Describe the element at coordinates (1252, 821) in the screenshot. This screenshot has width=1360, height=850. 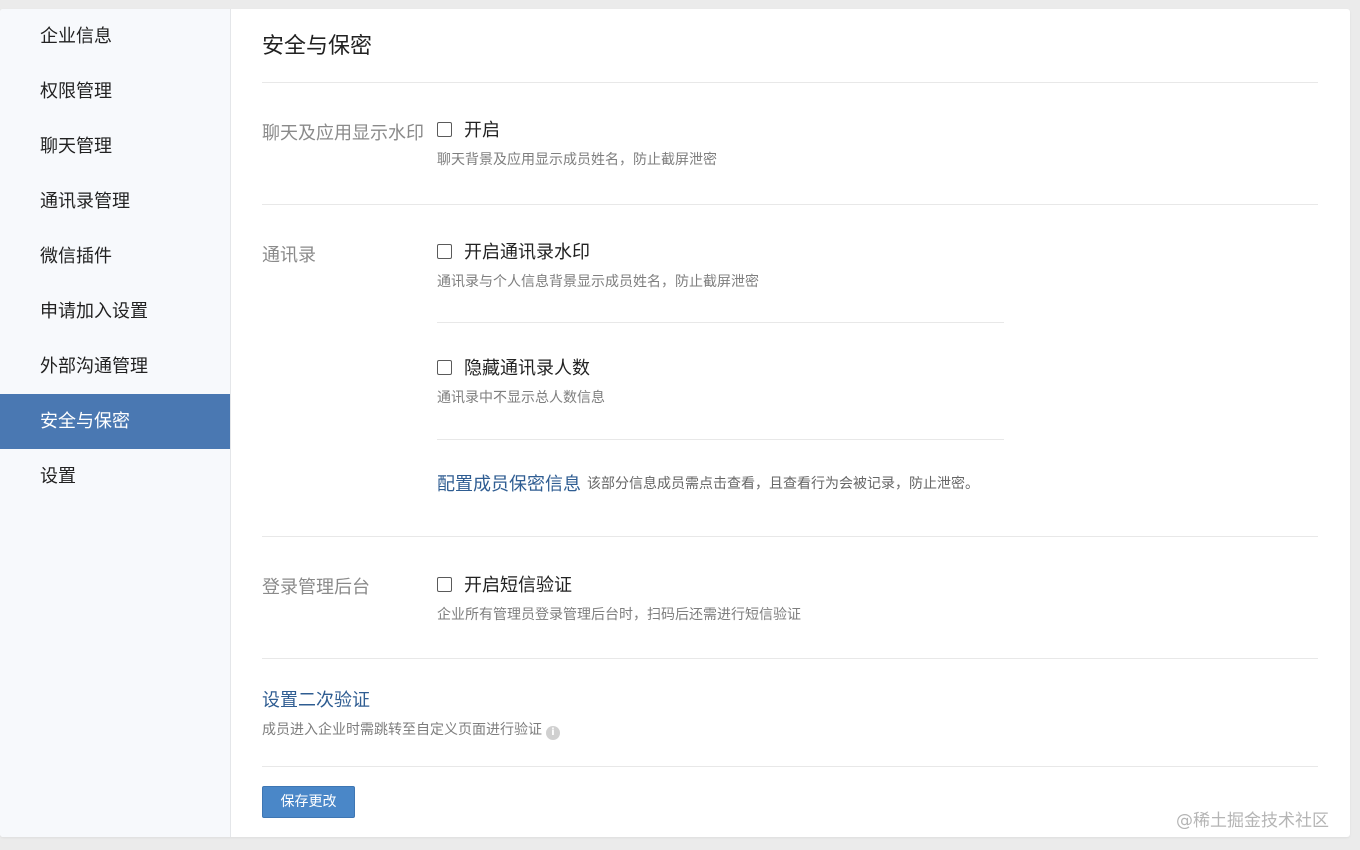
I see `watermark-text: @稀土掘金技术社区` at that location.